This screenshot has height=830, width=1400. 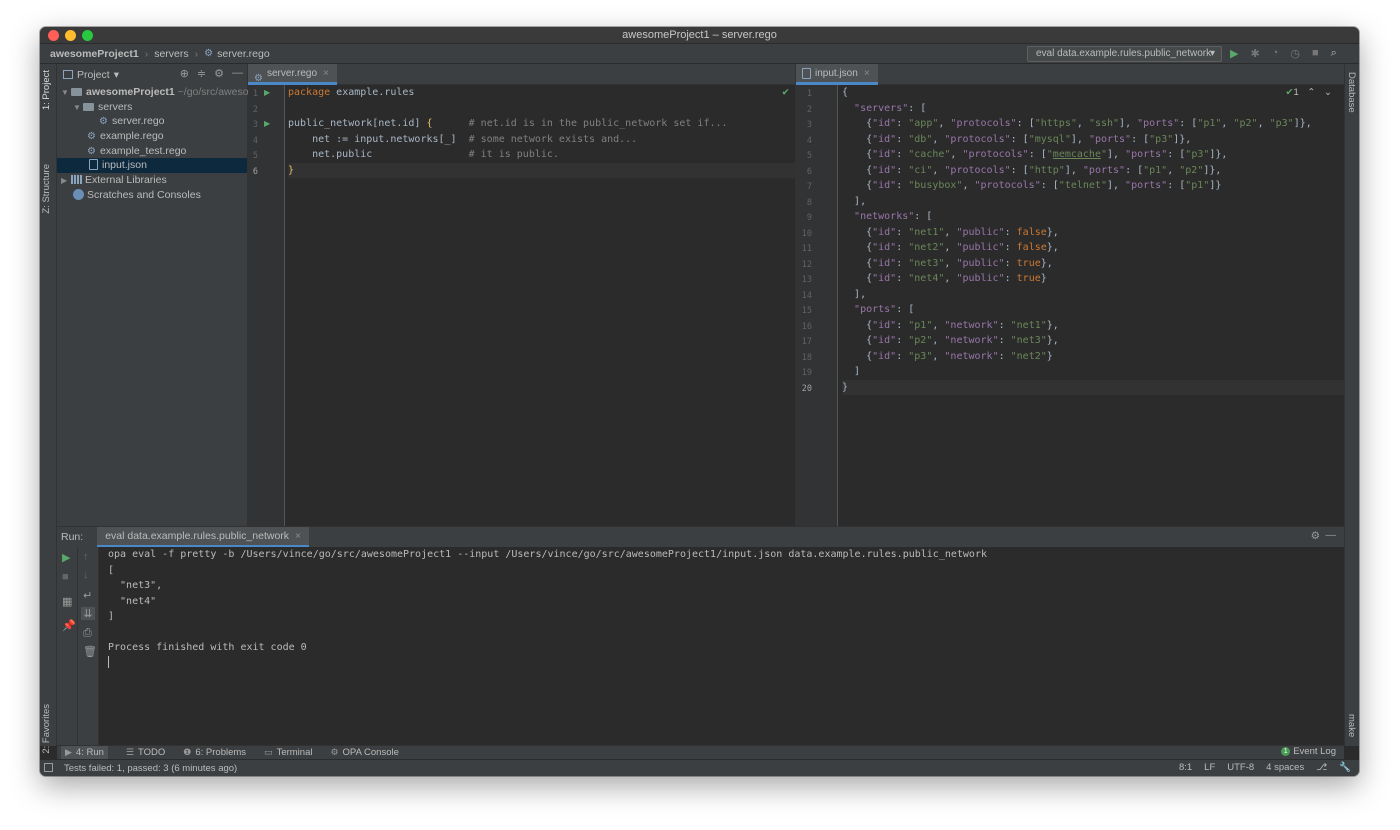 What do you see at coordinates (86, 575) in the screenshot?
I see `arrow-down-icon: ↓` at bounding box center [86, 575].